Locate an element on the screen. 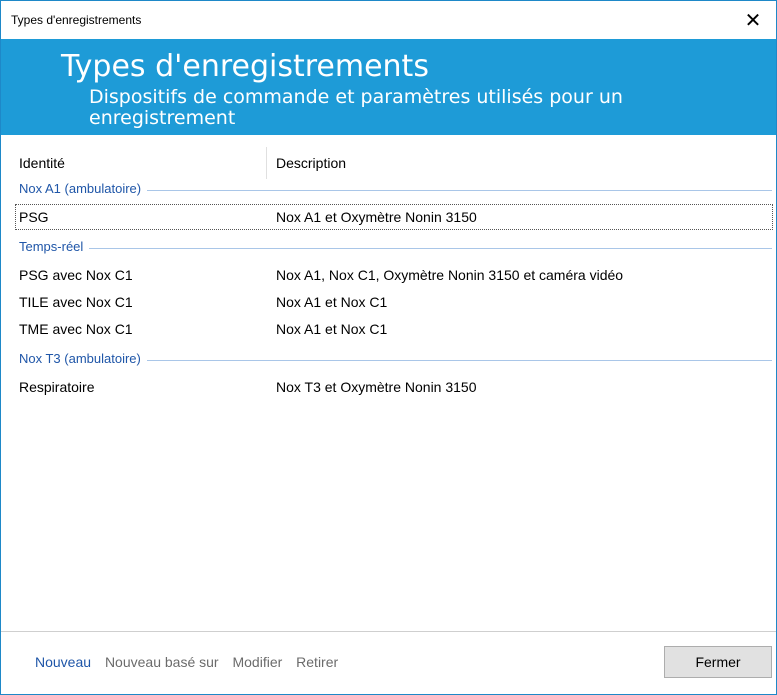 The height and width of the screenshot is (695, 777). row-description: Nox T3 et Oxymètre Nonin 3150 is located at coordinates (376, 387).